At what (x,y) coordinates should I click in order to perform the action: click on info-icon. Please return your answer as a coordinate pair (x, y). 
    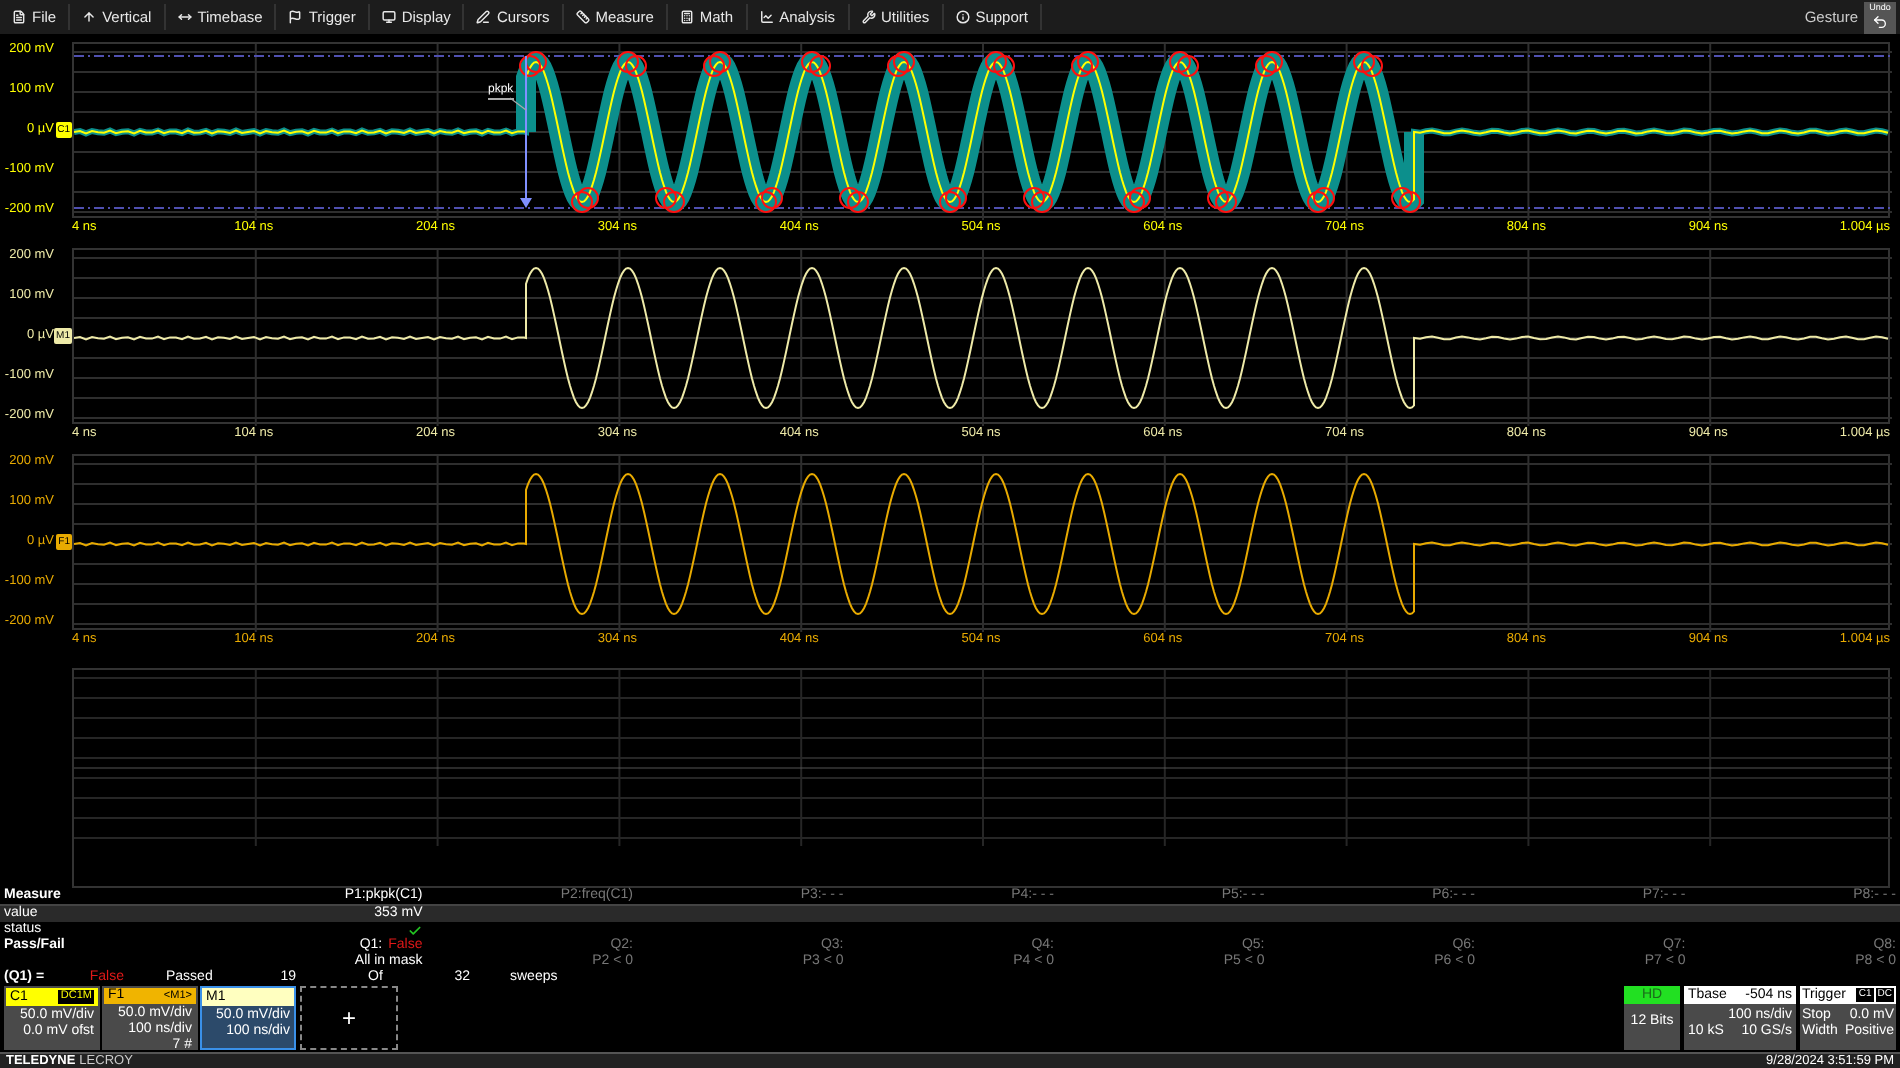
    Looking at the image, I should click on (962, 17).